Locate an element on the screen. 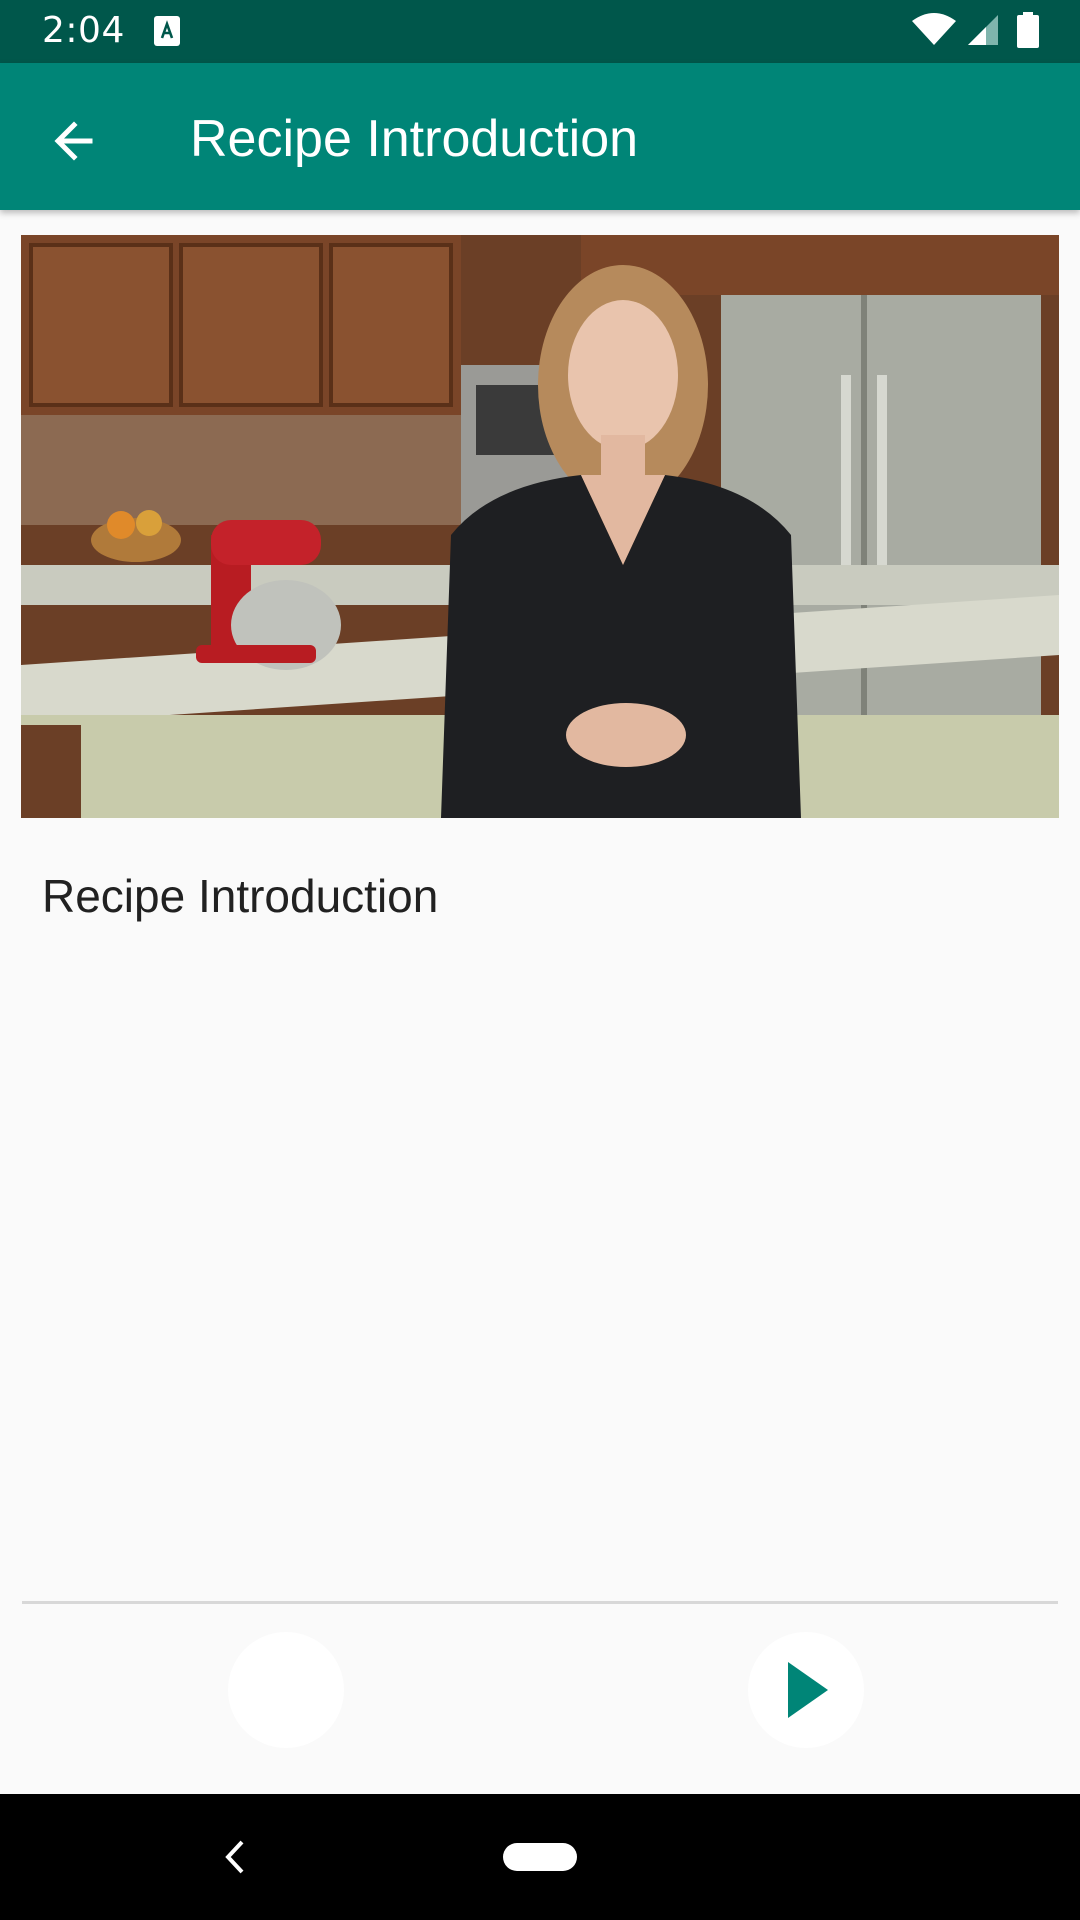 This screenshot has height=1920, width=1080. status-icons is located at coordinates (975, 32).